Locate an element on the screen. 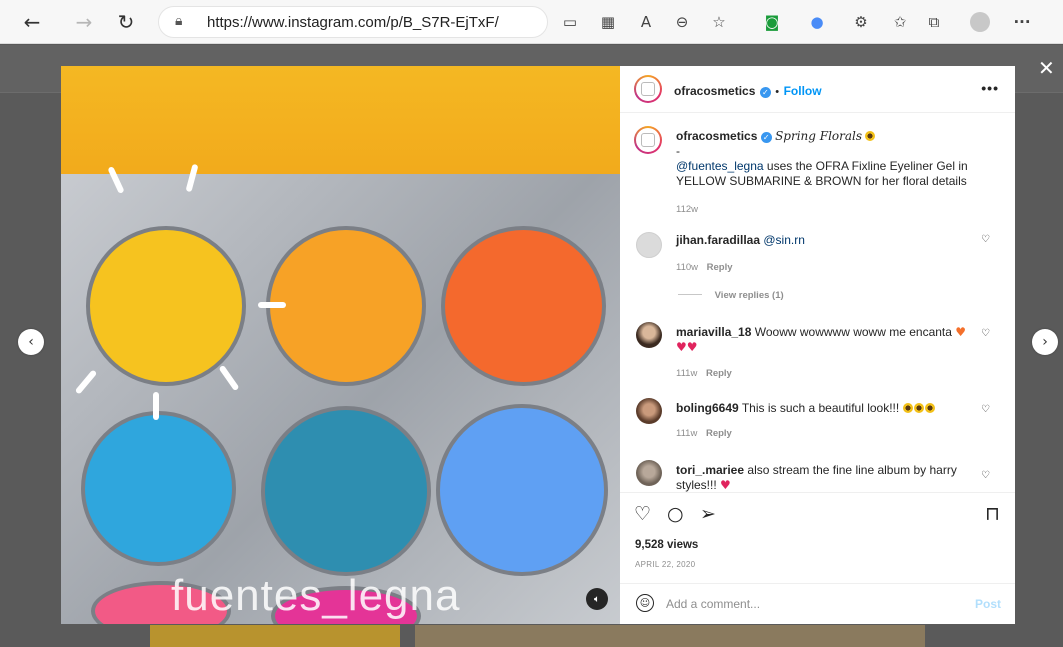 Image resolution: width=1063 pixels, height=647 pixels. emoji-picker-icon: ☺ is located at coordinates (645, 603).